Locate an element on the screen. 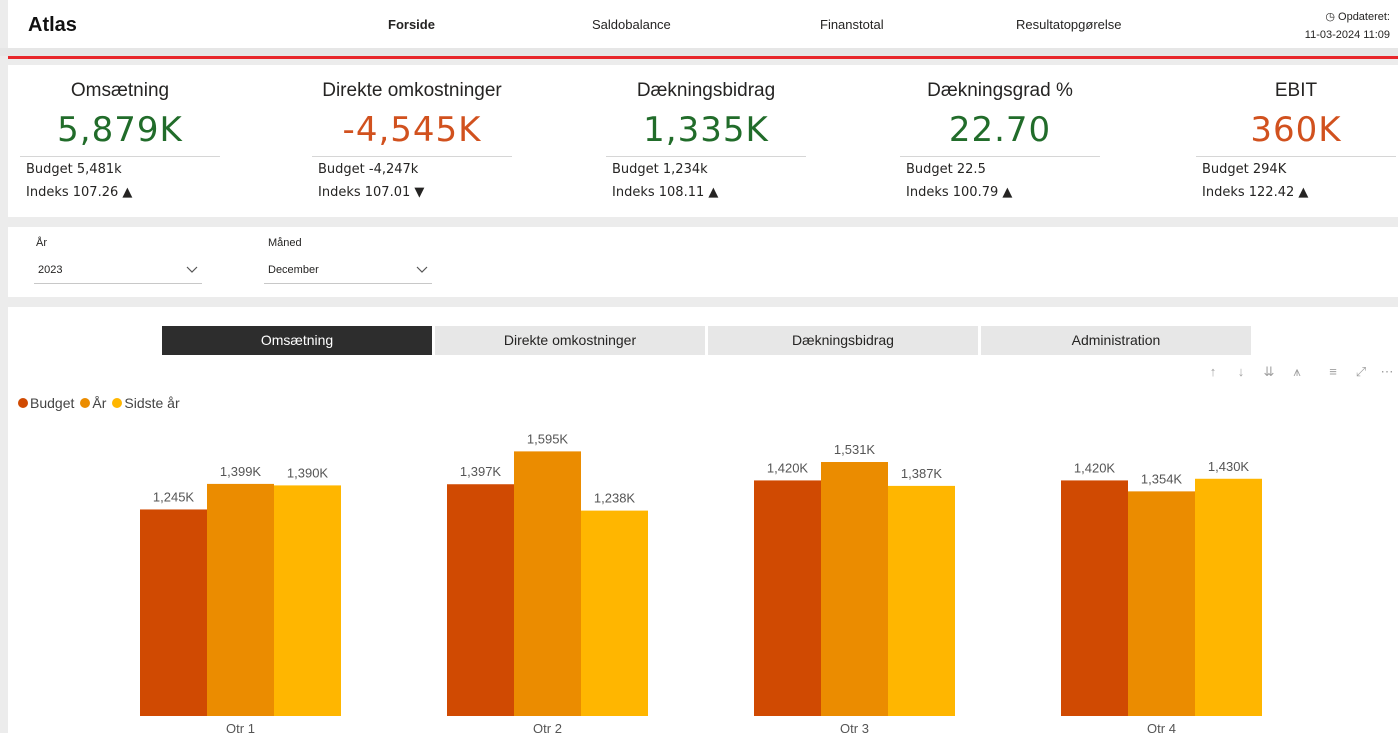  bar-sidste-år-qtr-2 is located at coordinates (614, 613).